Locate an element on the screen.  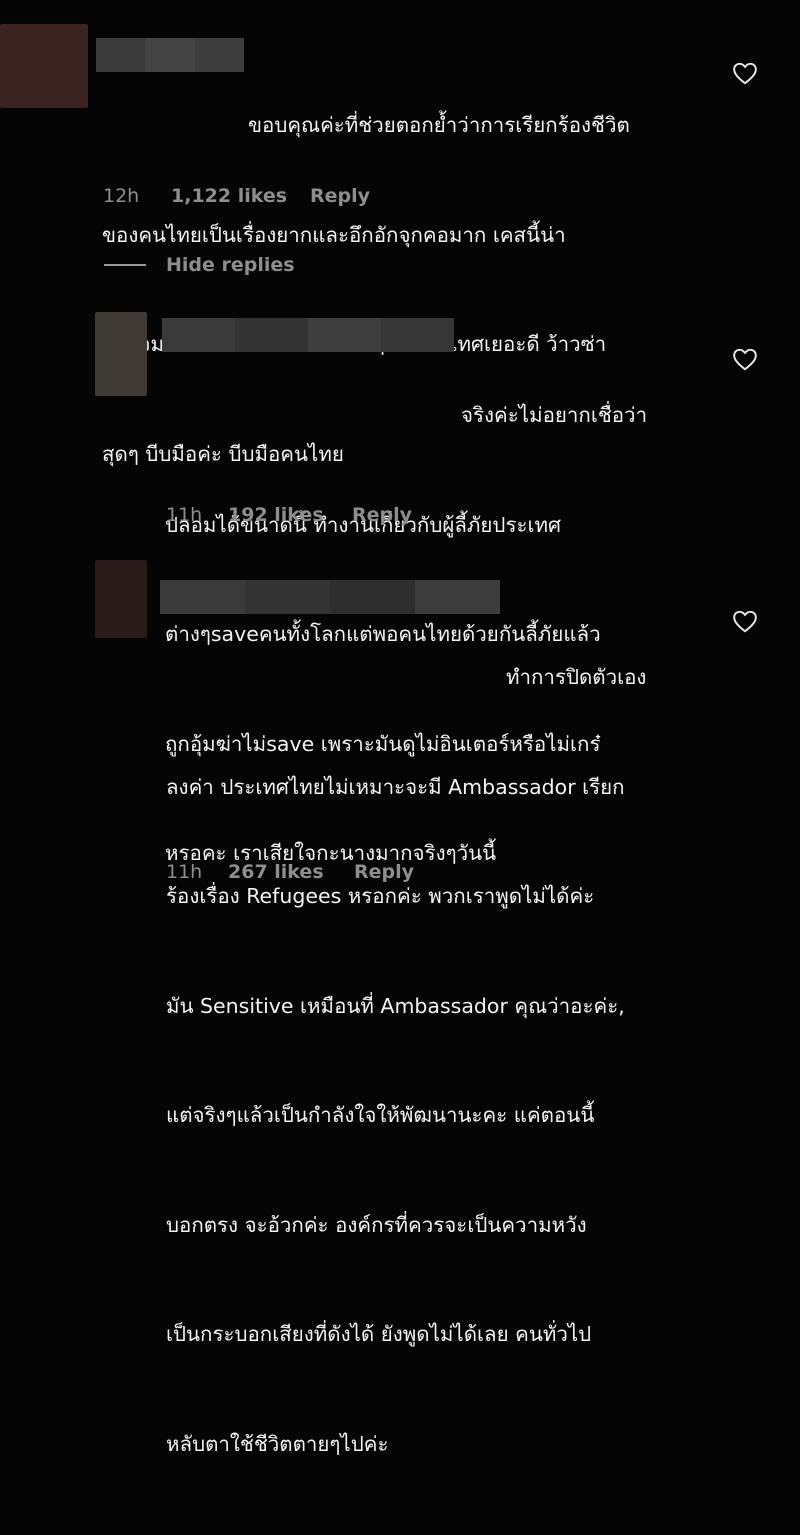
timestamp: 12h is located at coordinates (121, 196).